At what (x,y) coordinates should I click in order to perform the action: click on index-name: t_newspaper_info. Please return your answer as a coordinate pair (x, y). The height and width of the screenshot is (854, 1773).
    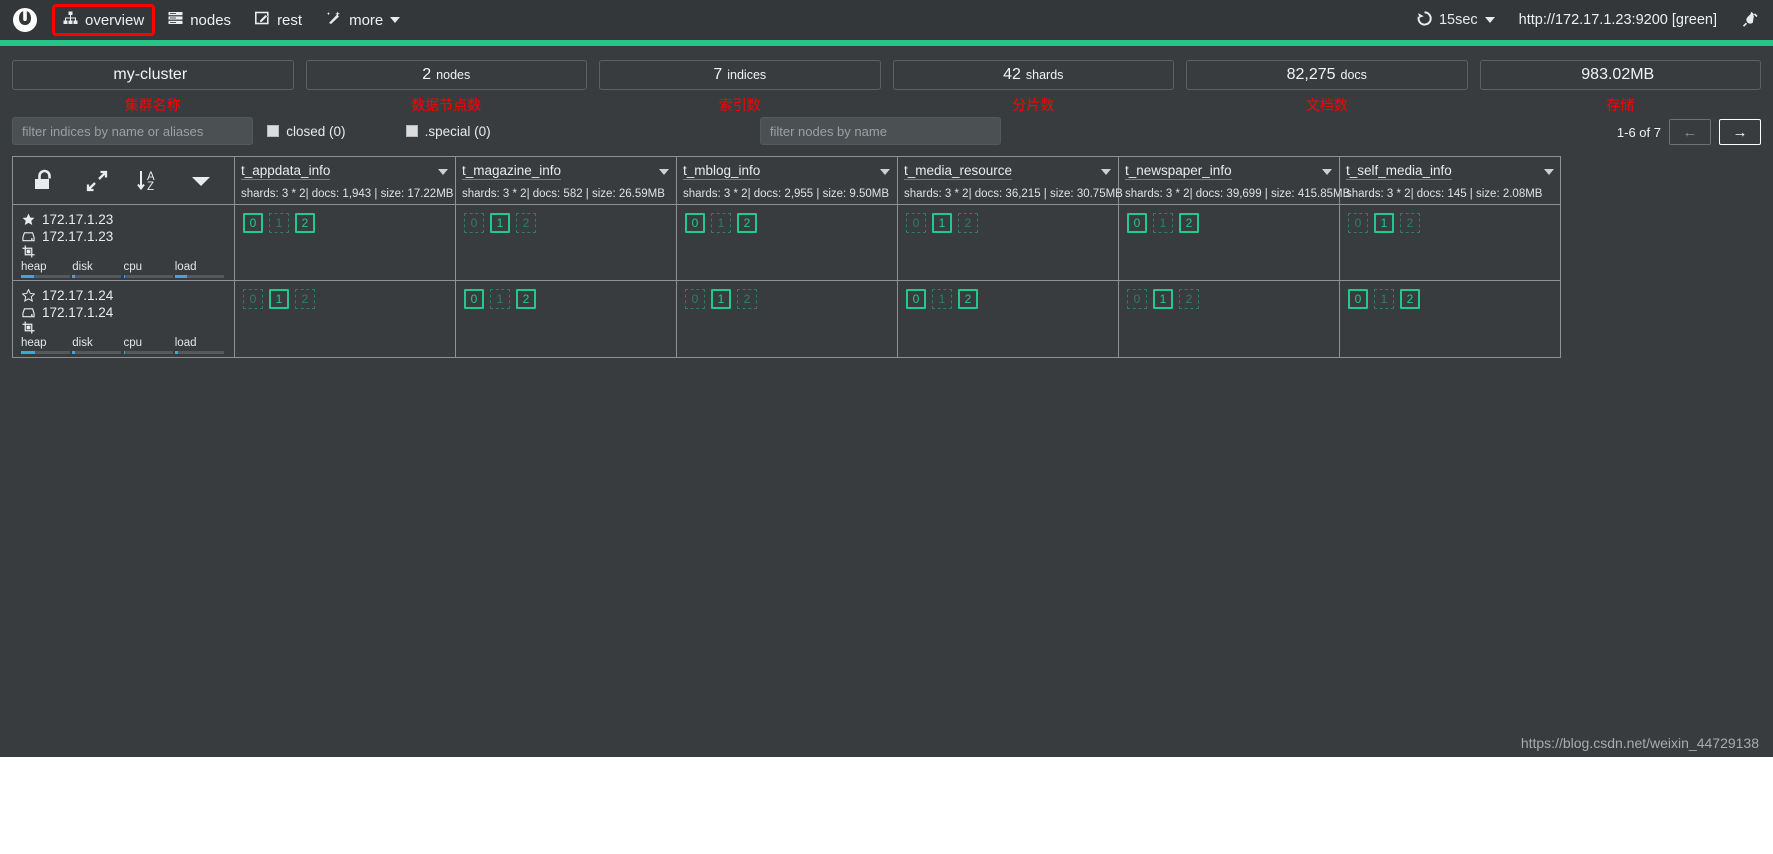
    Looking at the image, I should click on (1178, 171).